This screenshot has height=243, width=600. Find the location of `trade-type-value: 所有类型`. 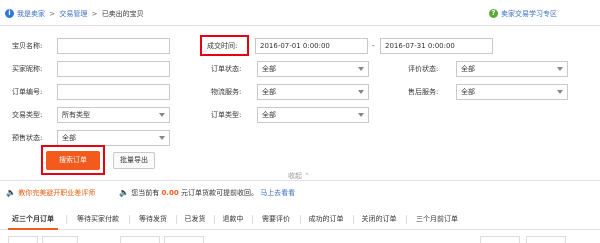

trade-type-value: 所有类型 is located at coordinates (76, 115).